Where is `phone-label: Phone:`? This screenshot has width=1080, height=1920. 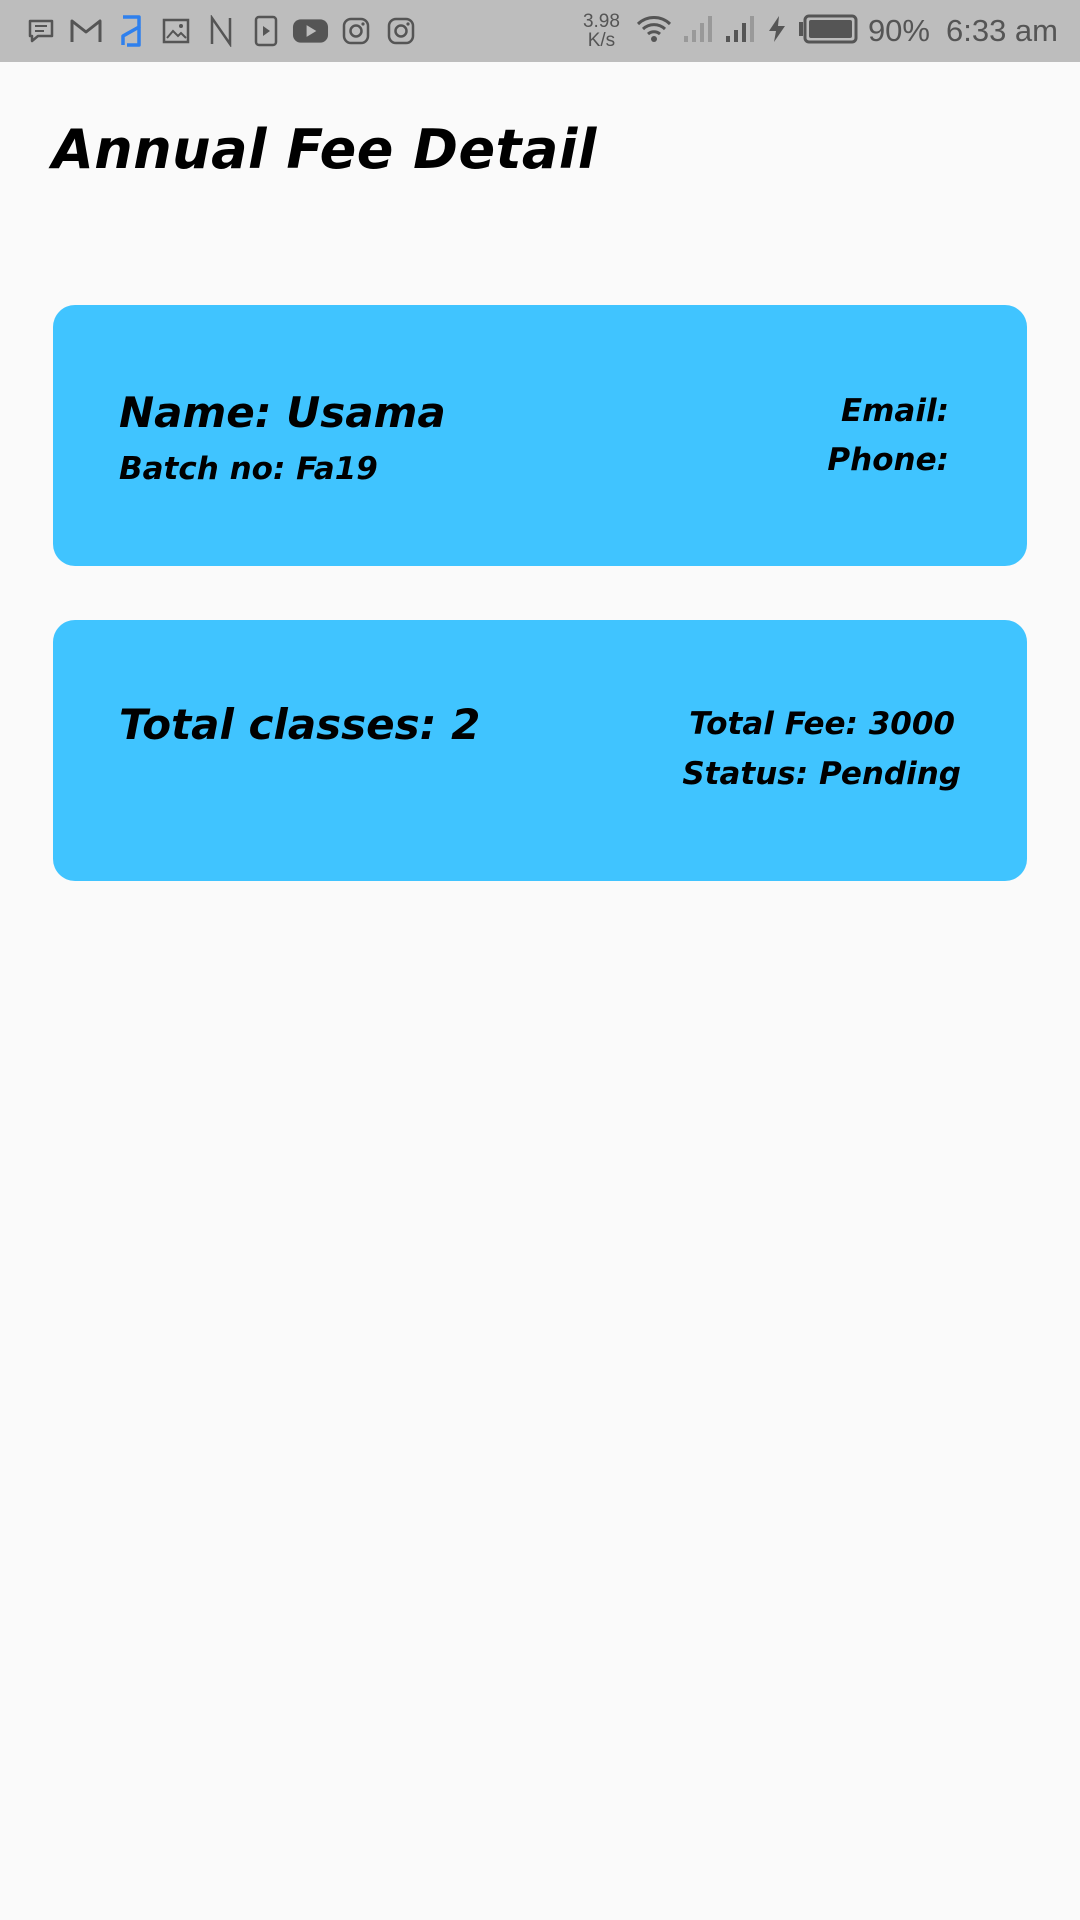
phone-label: Phone: is located at coordinates (888, 460).